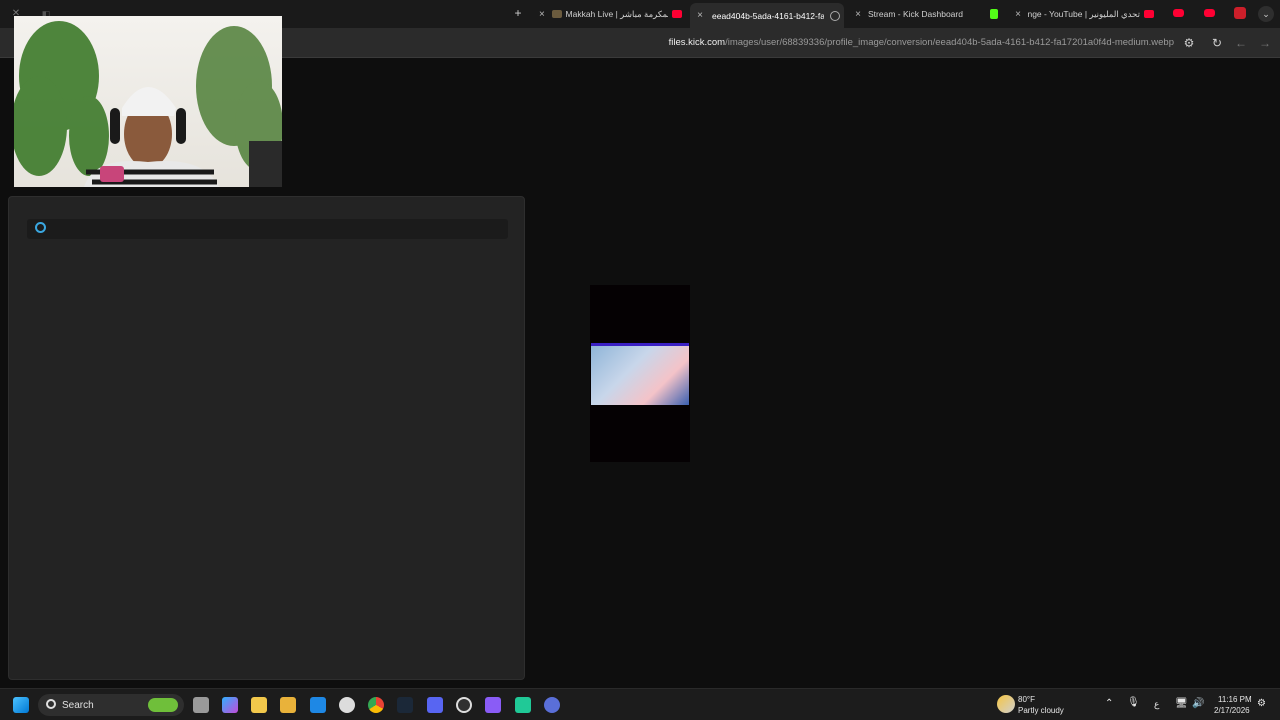 The image size is (1280, 720). What do you see at coordinates (201, 705) in the screenshot?
I see `task-view-icon` at bounding box center [201, 705].